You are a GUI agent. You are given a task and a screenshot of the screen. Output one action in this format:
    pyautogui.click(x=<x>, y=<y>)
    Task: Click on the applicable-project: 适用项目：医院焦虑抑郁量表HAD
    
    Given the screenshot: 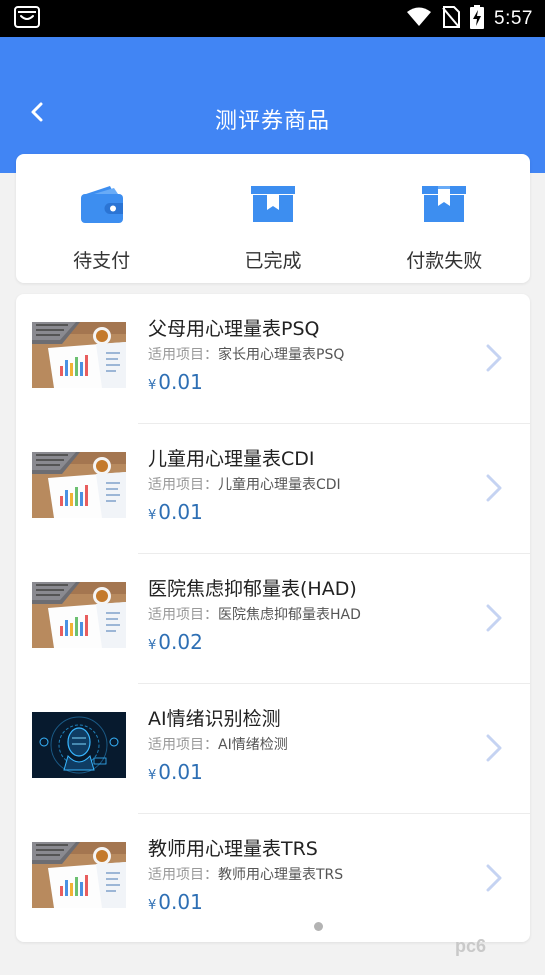 What is the action you would take?
    pyautogui.click(x=254, y=614)
    